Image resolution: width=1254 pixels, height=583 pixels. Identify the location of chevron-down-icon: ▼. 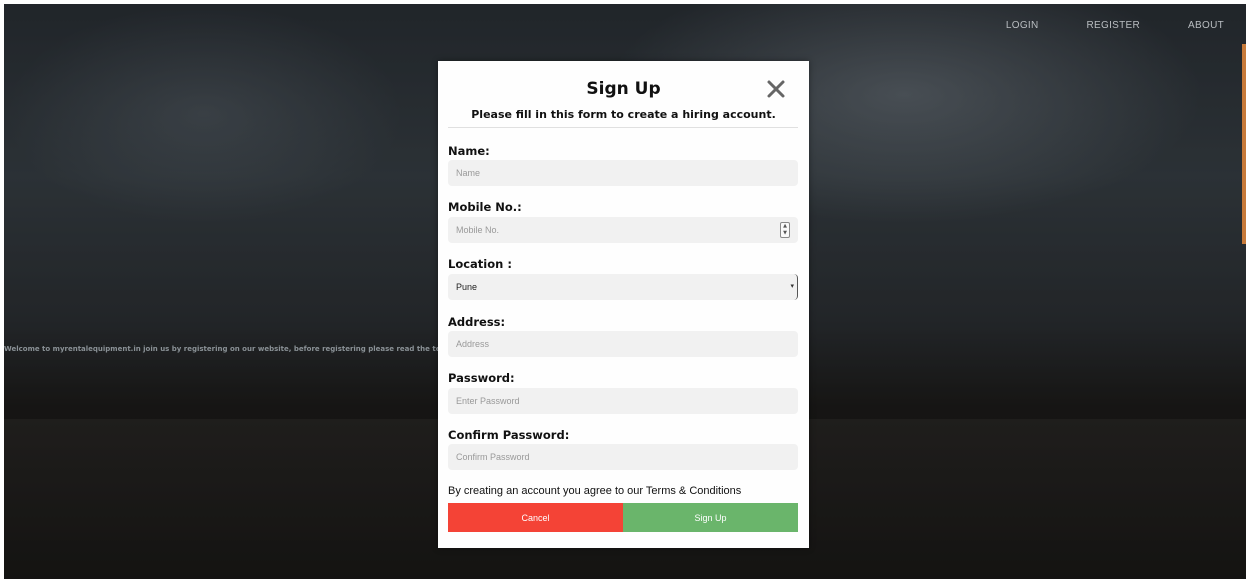
(785, 233).